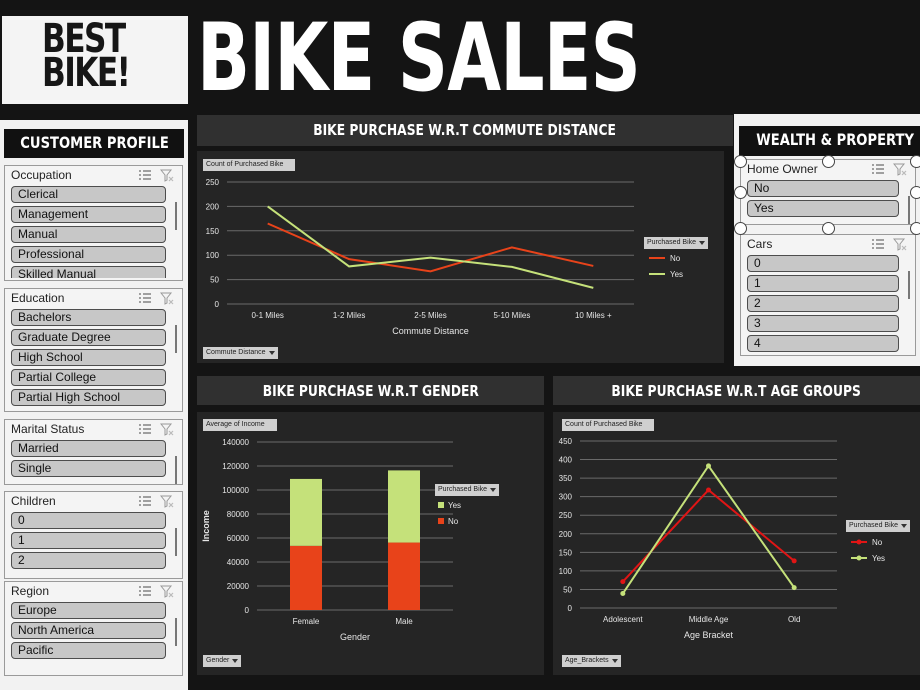 This screenshot has height=690, width=920. What do you see at coordinates (878, 526) in the screenshot?
I see `age-legend-field-button: Purchased Bike` at bounding box center [878, 526].